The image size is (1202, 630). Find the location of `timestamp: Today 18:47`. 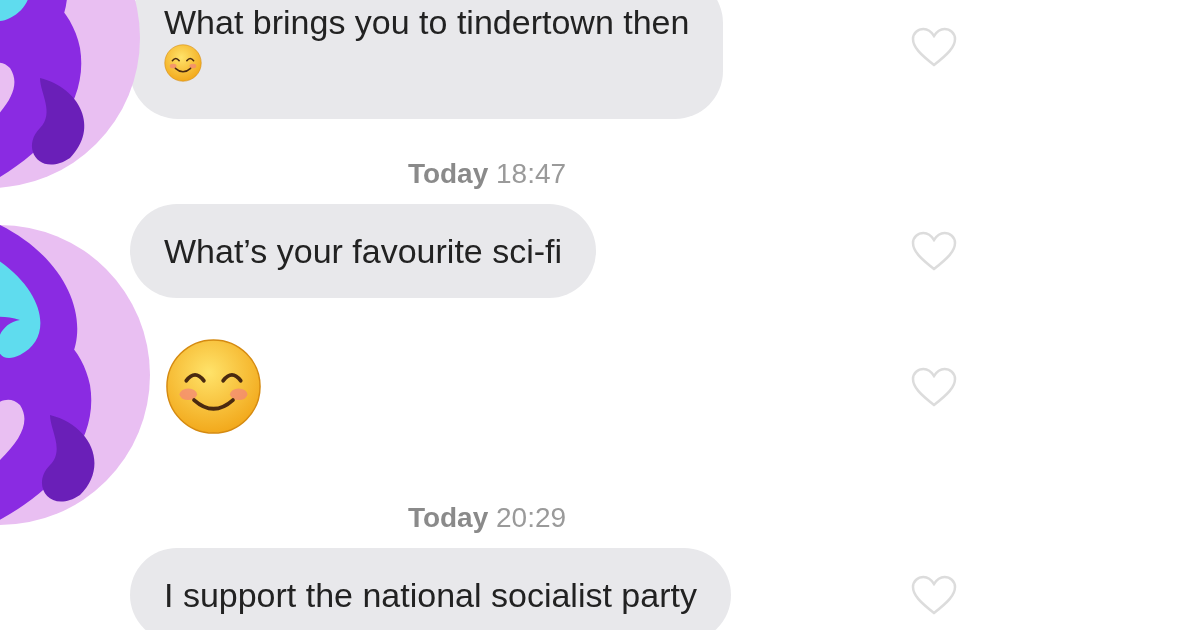

timestamp: Today 18:47 is located at coordinates (487, 173).